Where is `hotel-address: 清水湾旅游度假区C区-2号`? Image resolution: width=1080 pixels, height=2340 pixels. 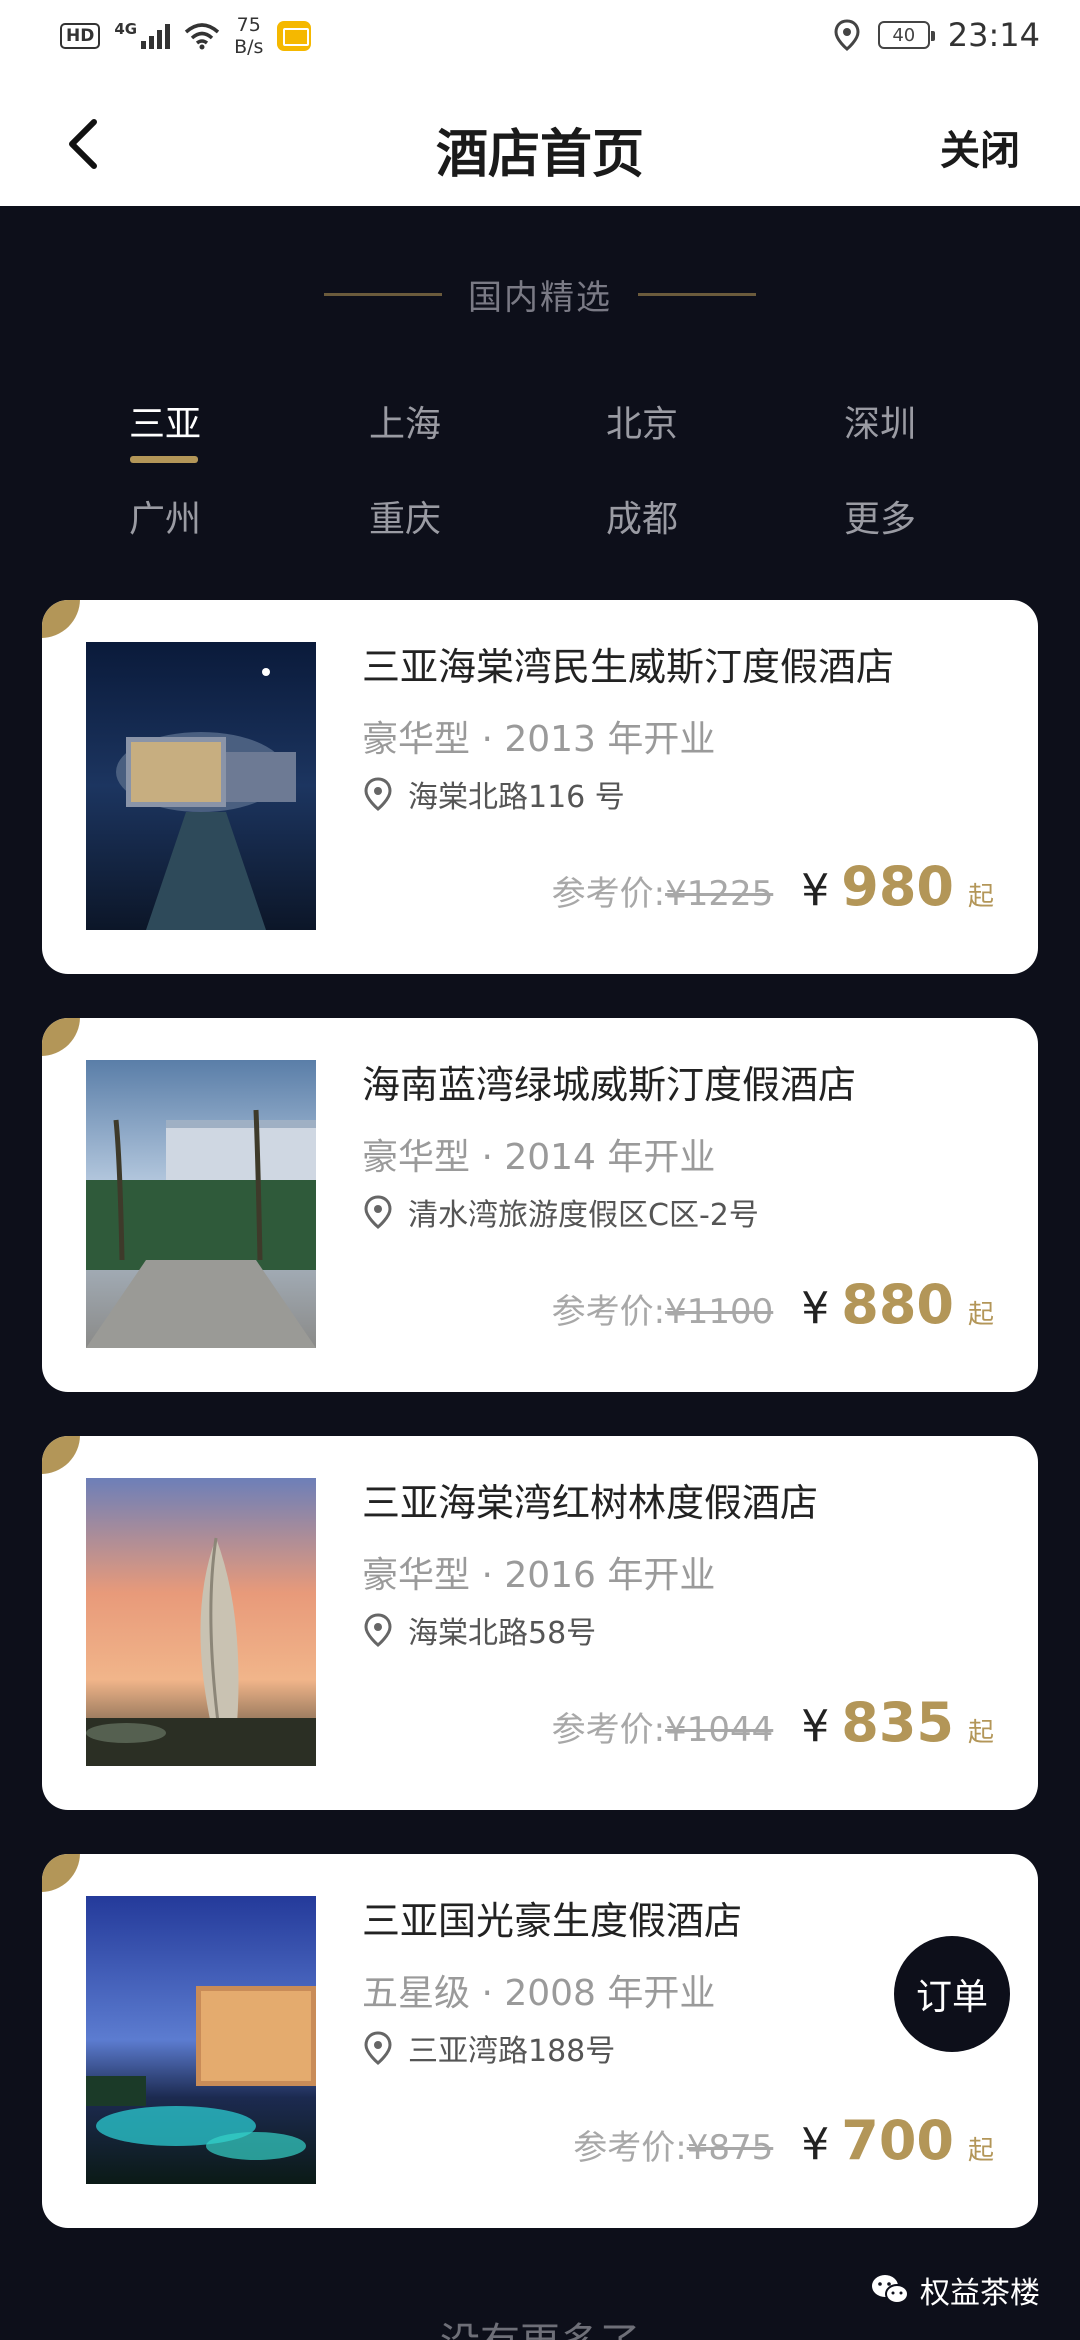 hotel-address: 清水湾旅游度假区C区-2号 is located at coordinates (560, 1212).